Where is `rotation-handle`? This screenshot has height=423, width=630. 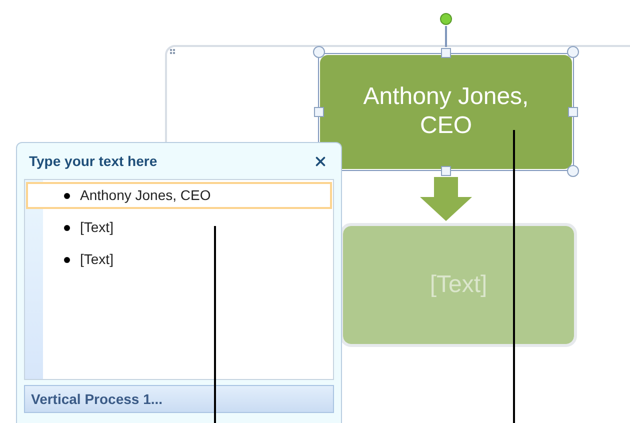 rotation-handle is located at coordinates (446, 36).